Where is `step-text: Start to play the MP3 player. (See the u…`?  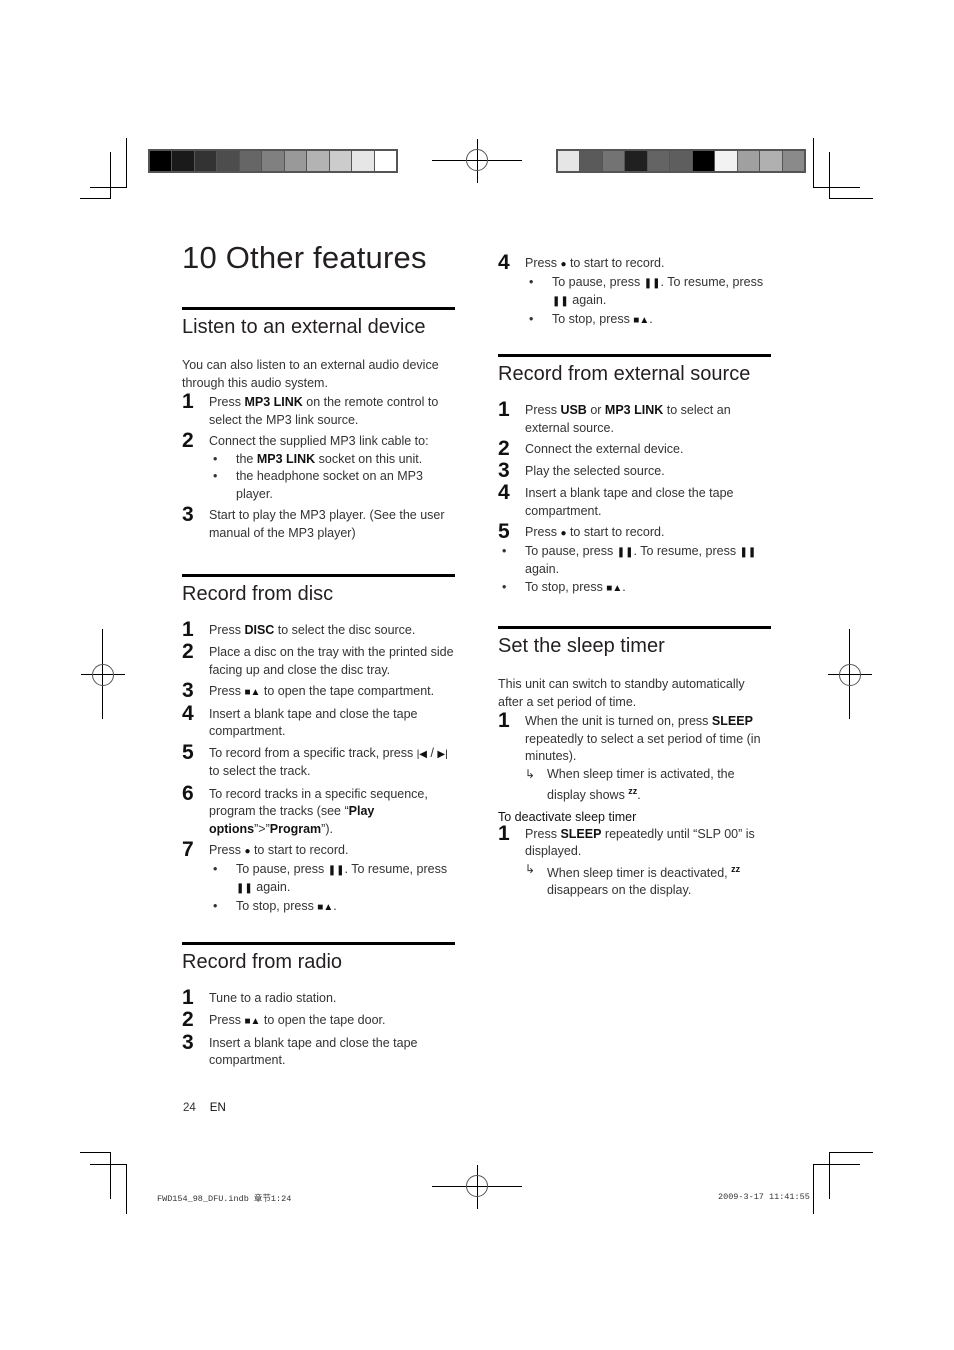 step-text: Start to play the MP3 player. (See the u… is located at coordinates (327, 524).